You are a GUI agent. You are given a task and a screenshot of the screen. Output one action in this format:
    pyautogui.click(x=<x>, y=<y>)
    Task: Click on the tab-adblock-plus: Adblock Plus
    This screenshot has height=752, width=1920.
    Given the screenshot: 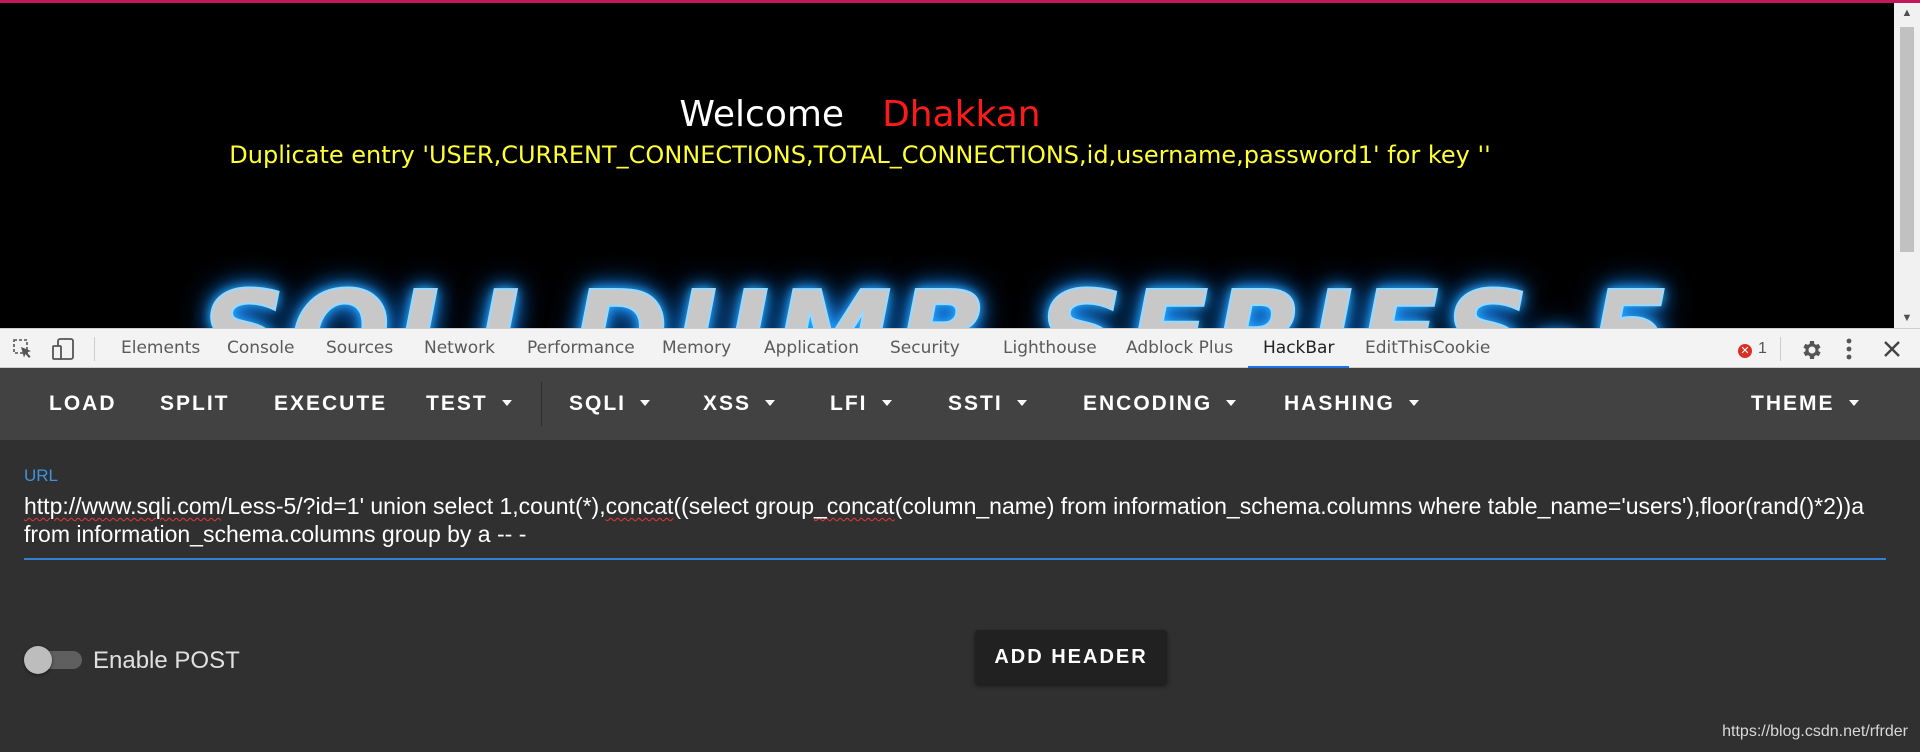 What is the action you would take?
    pyautogui.click(x=1179, y=348)
    